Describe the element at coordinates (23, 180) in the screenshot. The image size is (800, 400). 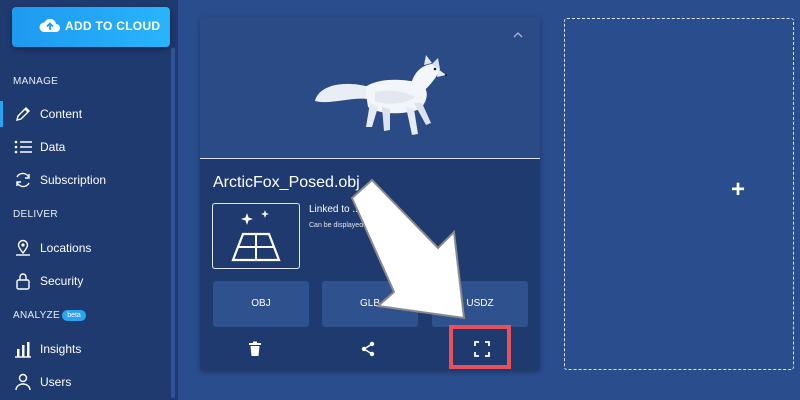
I see `refresh-icon` at that location.